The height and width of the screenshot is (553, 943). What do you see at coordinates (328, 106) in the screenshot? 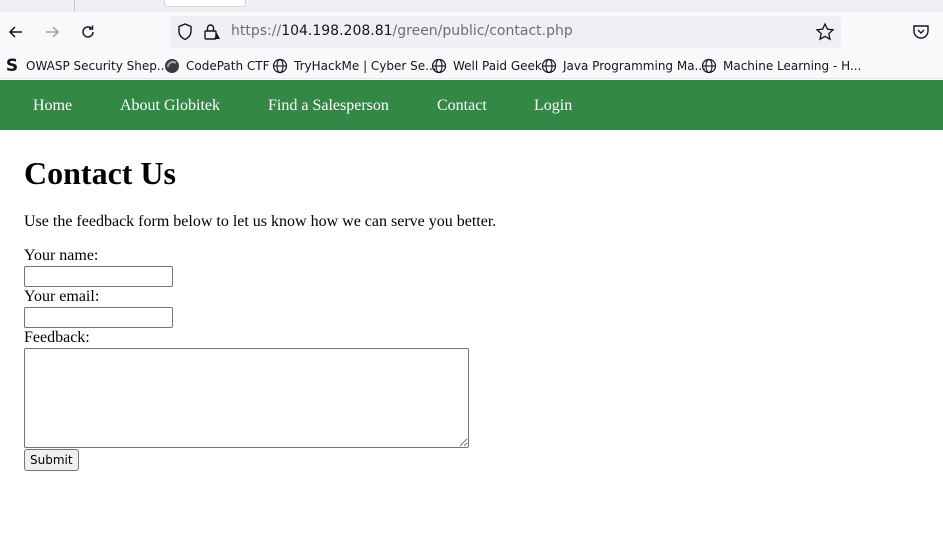
I see `nav-find-salesperson: Find a Salesperson` at bounding box center [328, 106].